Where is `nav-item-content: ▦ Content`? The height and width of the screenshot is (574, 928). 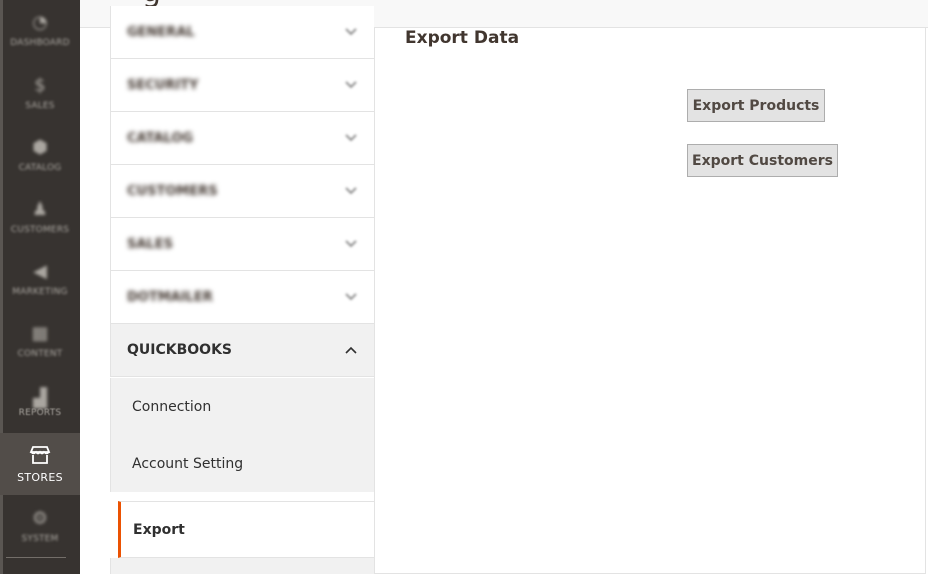
nav-item-content: ▦ Content is located at coordinates (40, 341).